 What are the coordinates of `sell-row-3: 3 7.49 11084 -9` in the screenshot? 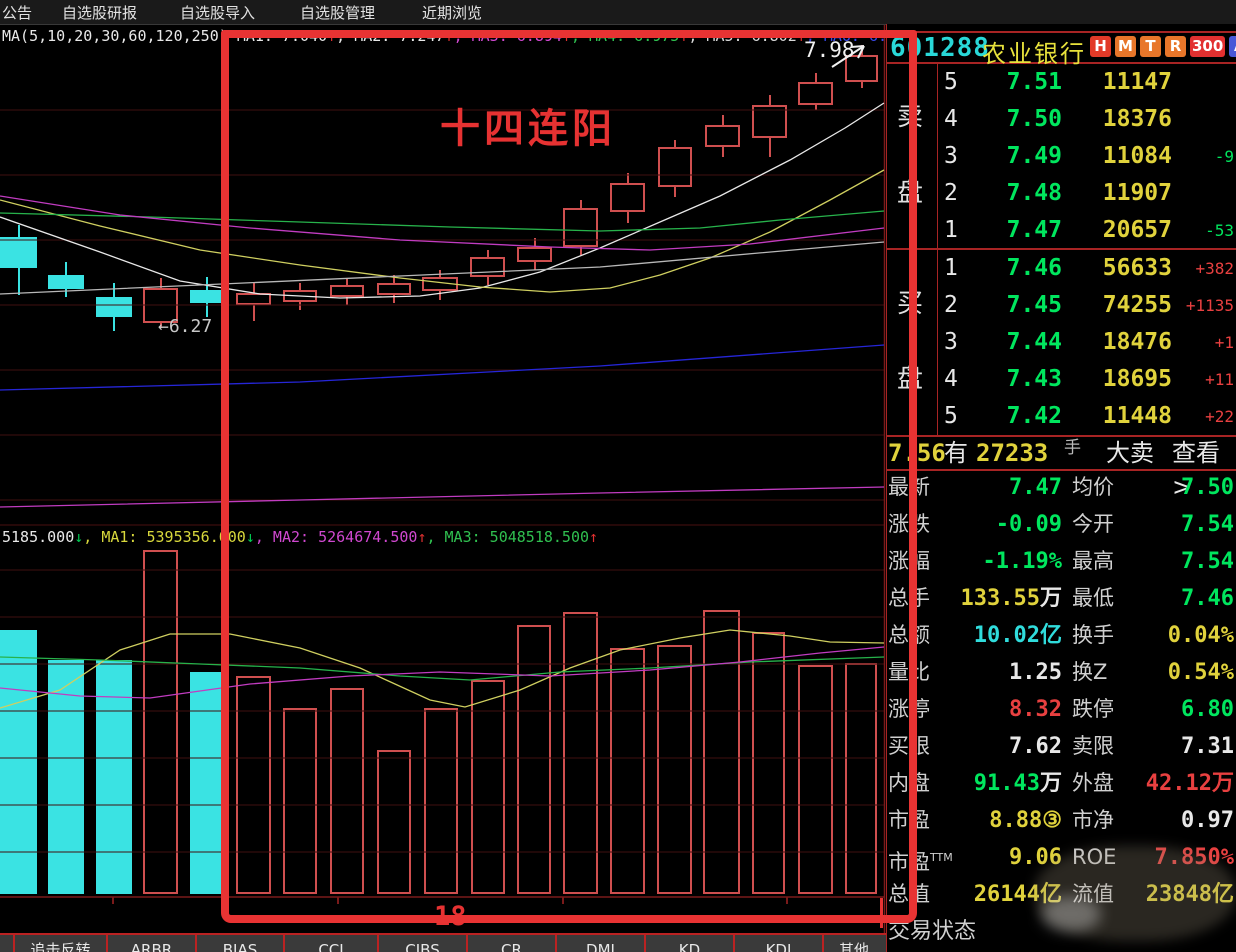 It's located at (1061, 156).